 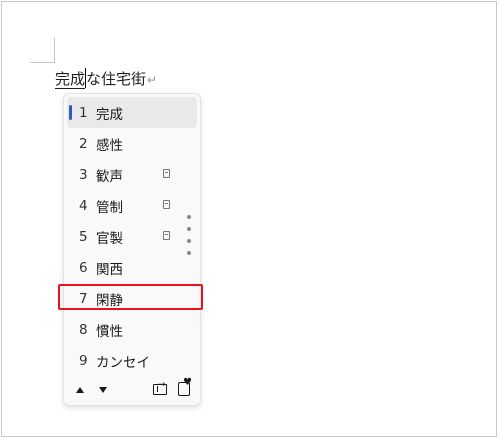 What do you see at coordinates (109, 114) in the screenshot?
I see `candidate-text: 完成` at bounding box center [109, 114].